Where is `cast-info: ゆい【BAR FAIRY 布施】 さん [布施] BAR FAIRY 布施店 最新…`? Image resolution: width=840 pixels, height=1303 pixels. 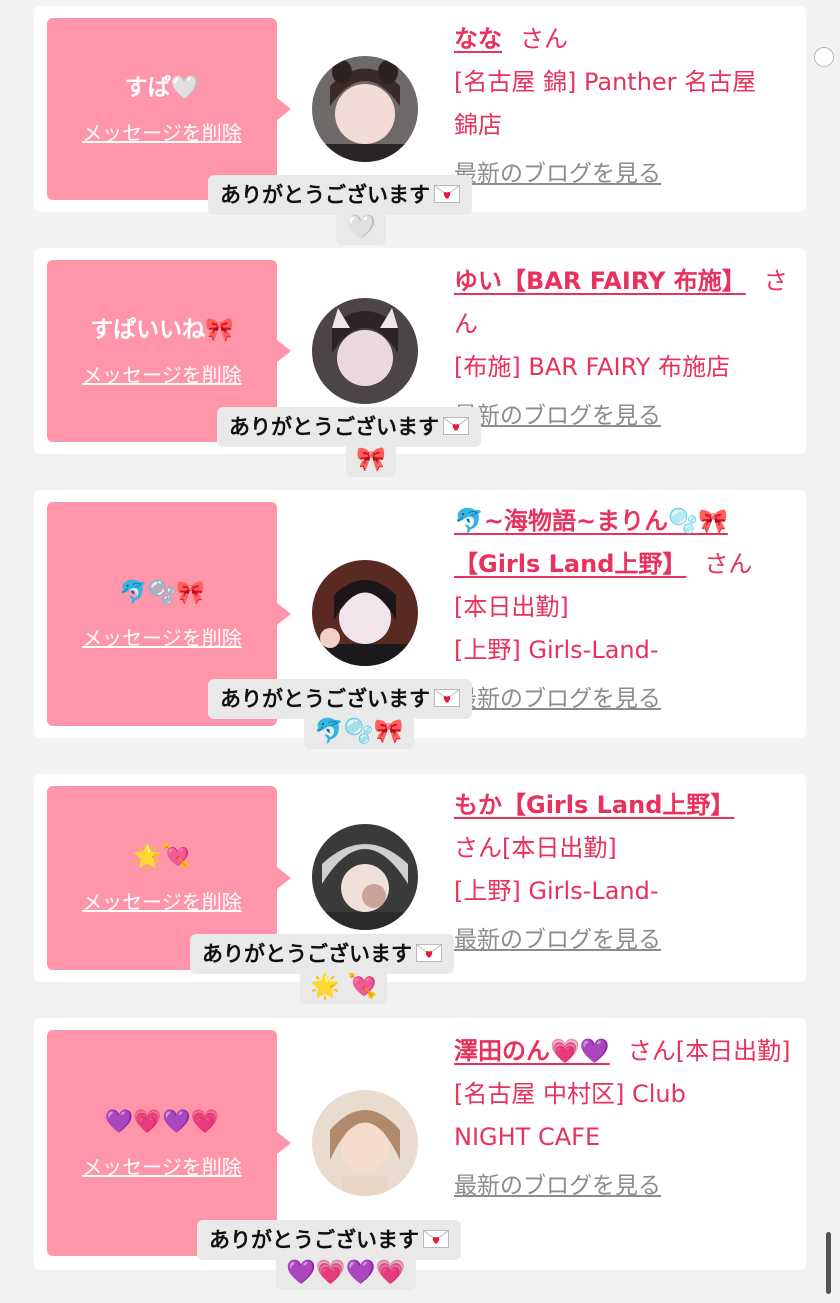 cast-info: ゆい【BAR FAIRY 布施】 さん [布施] BAR FAIRY 布施店 最新… is located at coordinates (624, 349).